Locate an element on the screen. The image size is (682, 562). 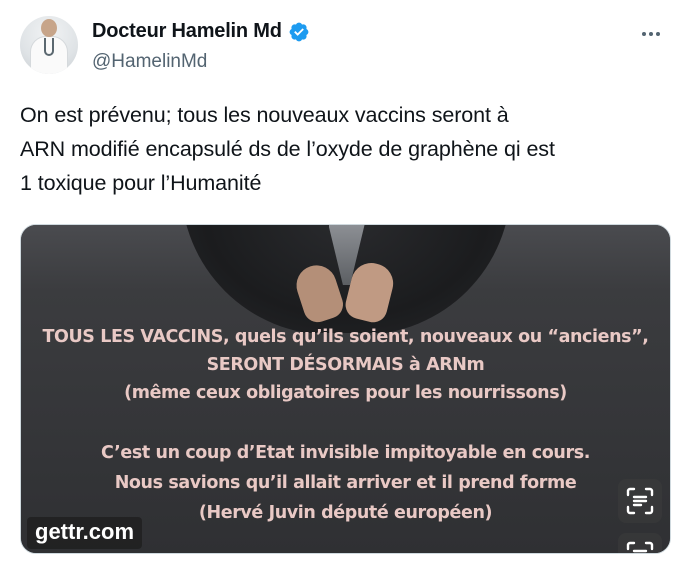
tweet-text-line: 1 toxique pour l’Humanité is located at coordinates (141, 183).